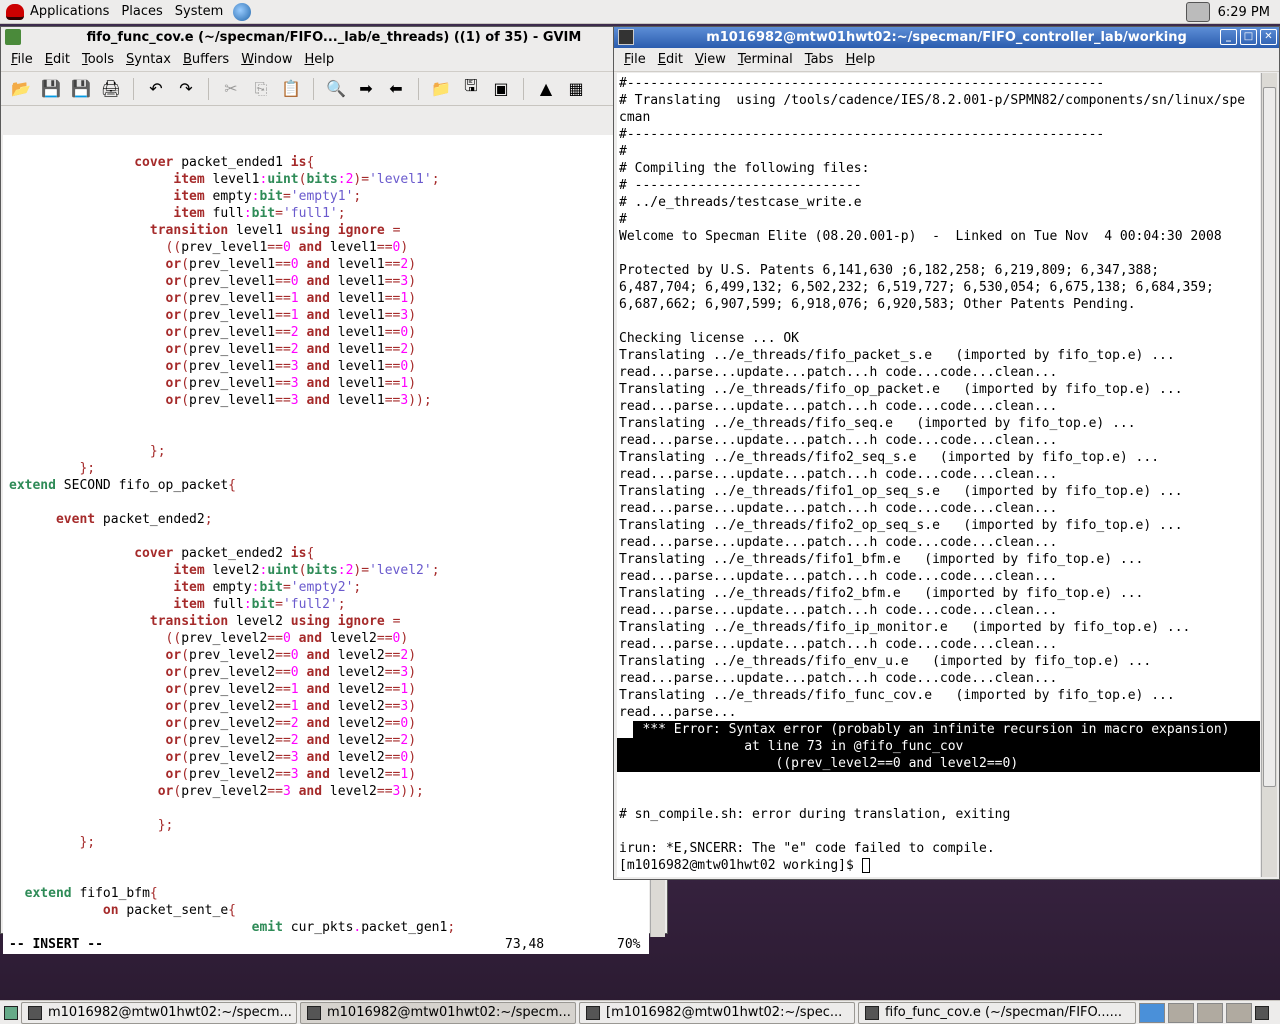 The width and height of the screenshot is (1280, 1024). I want to click on menu-places: Places, so click(141, 11).